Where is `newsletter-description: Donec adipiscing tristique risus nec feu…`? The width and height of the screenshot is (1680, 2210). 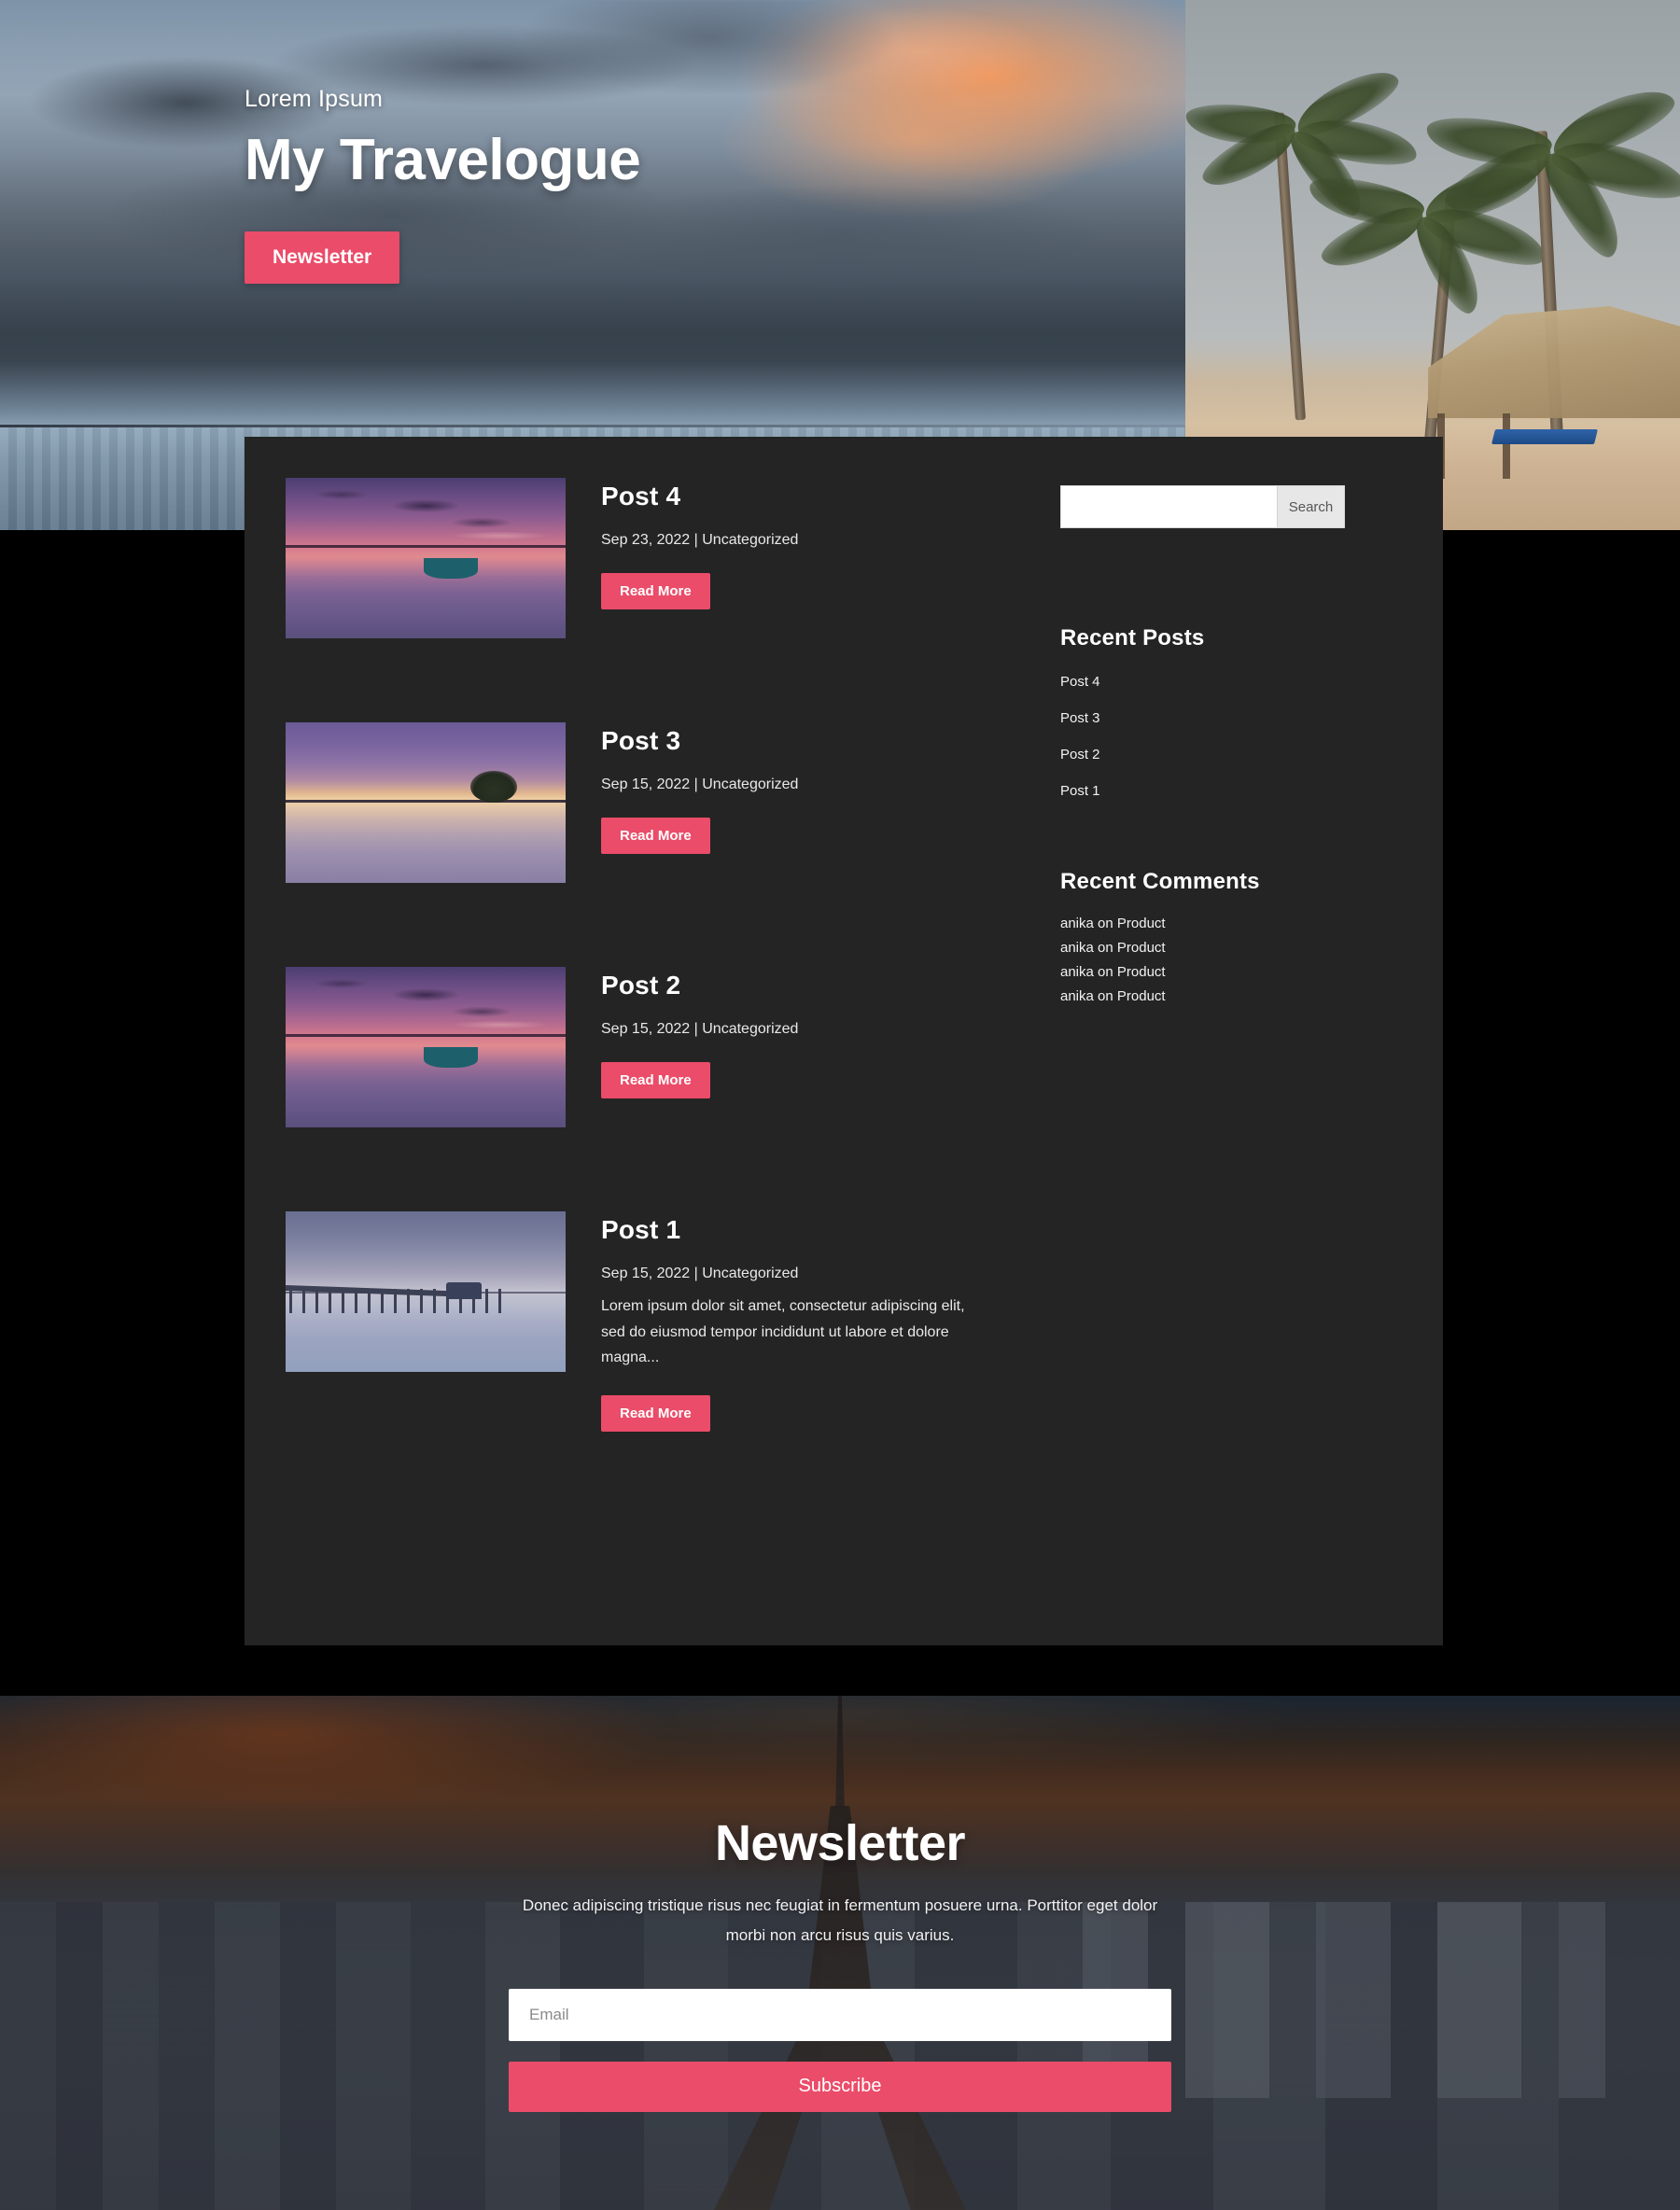 newsletter-description: Donec adipiscing tristique risus nec feu… is located at coordinates (840, 1920).